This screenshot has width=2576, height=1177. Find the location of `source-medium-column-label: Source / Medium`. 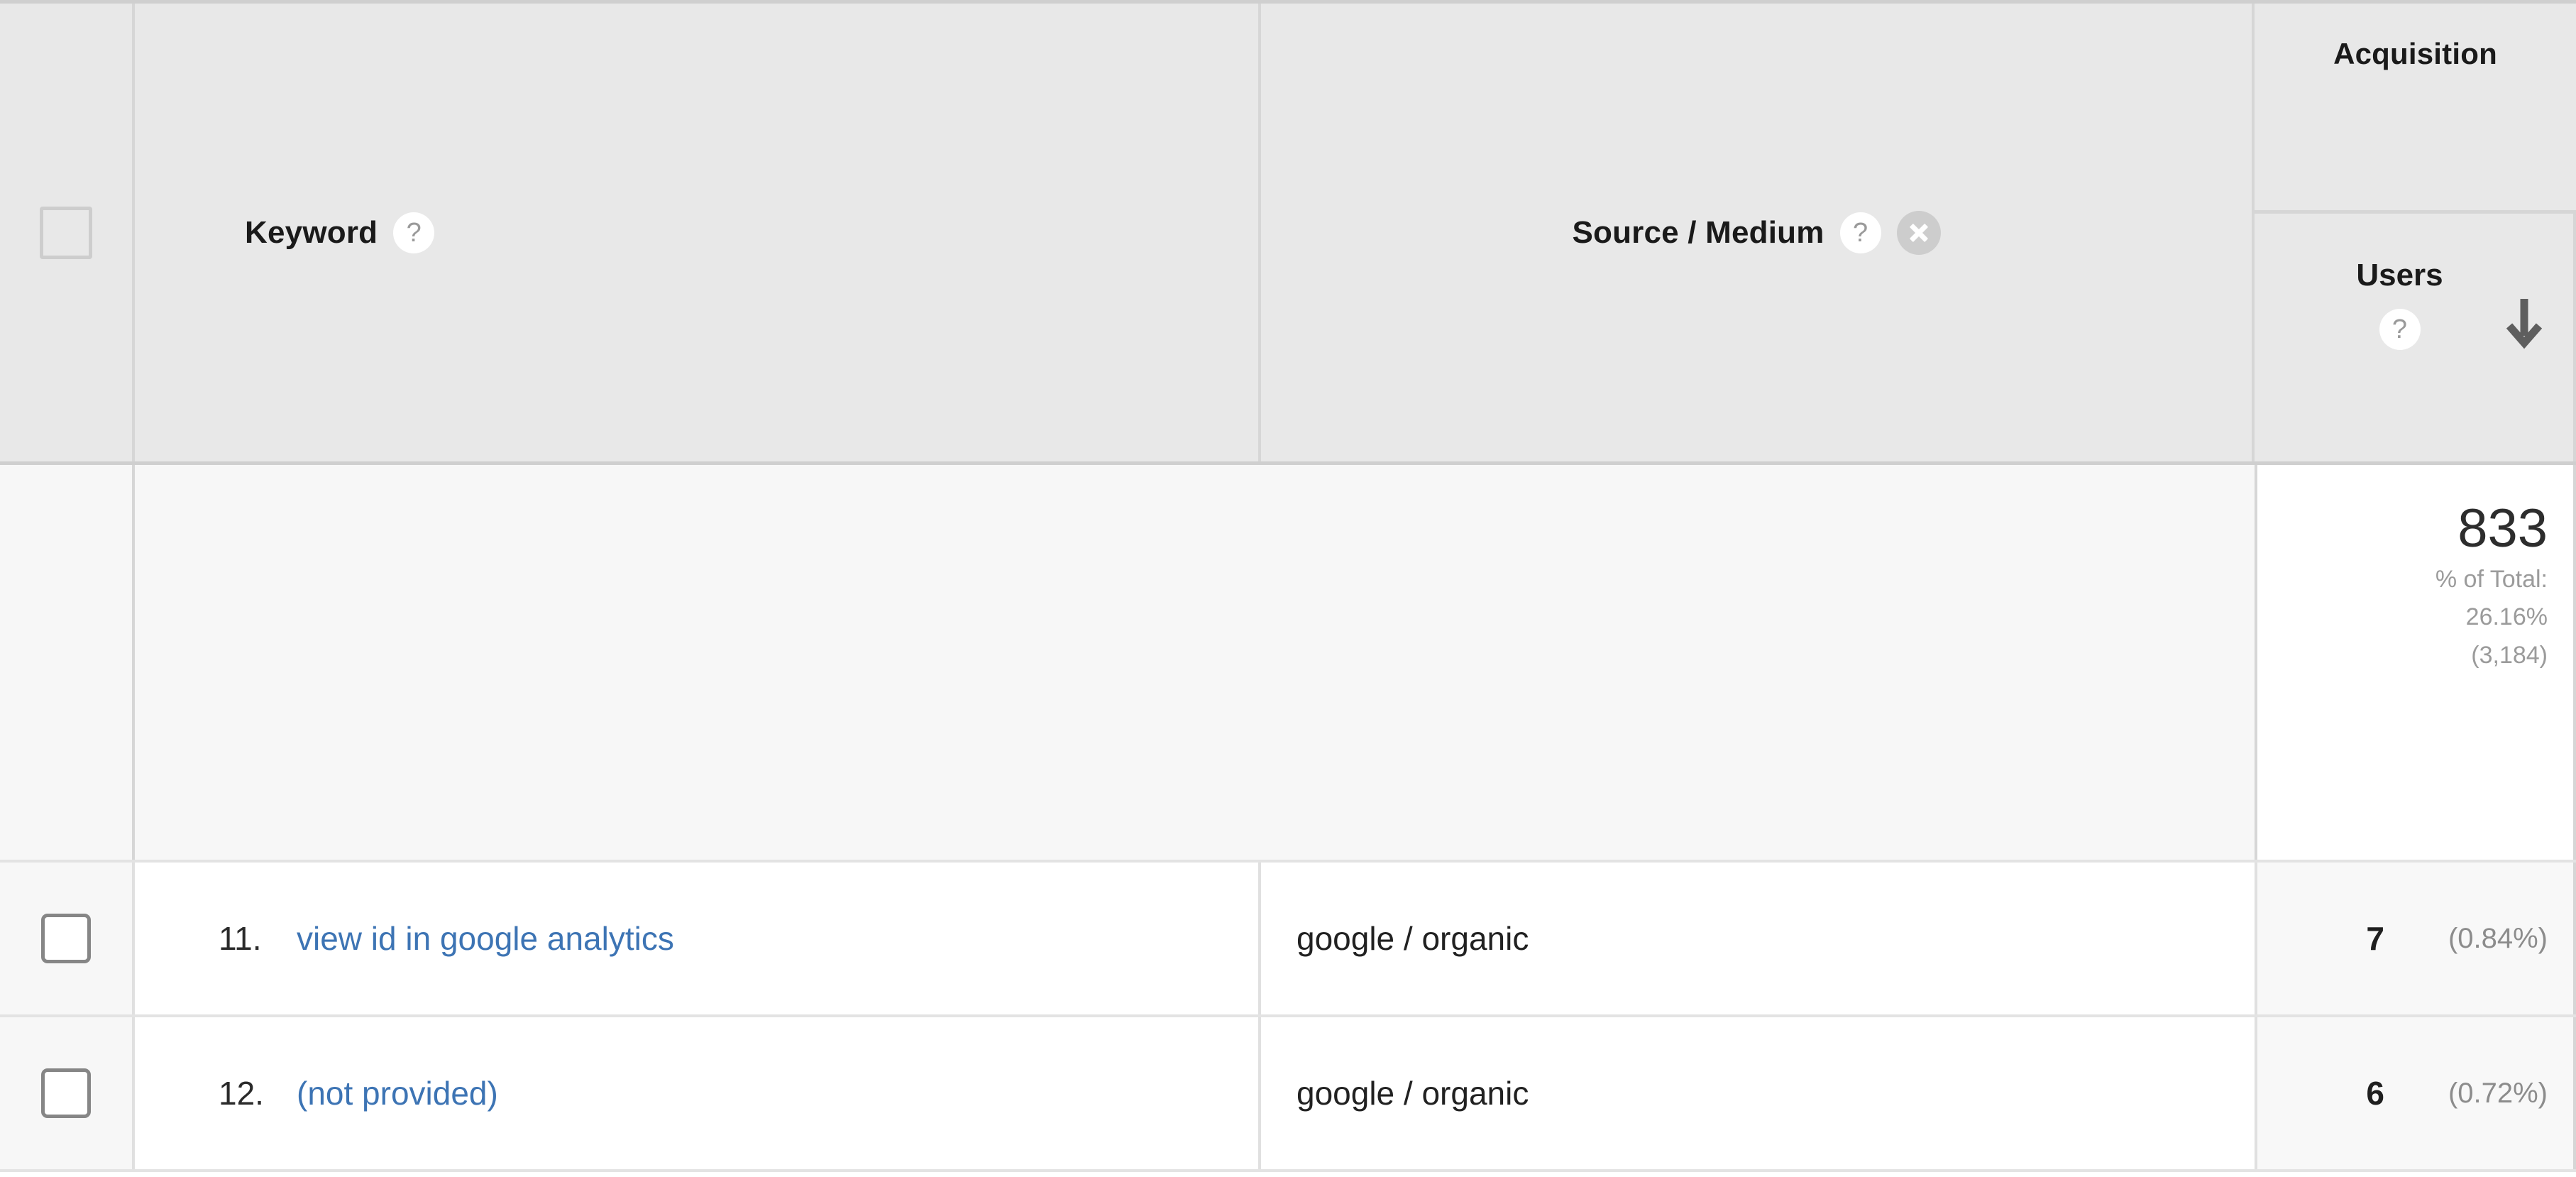

source-medium-column-label: Source / Medium is located at coordinates (1698, 232).